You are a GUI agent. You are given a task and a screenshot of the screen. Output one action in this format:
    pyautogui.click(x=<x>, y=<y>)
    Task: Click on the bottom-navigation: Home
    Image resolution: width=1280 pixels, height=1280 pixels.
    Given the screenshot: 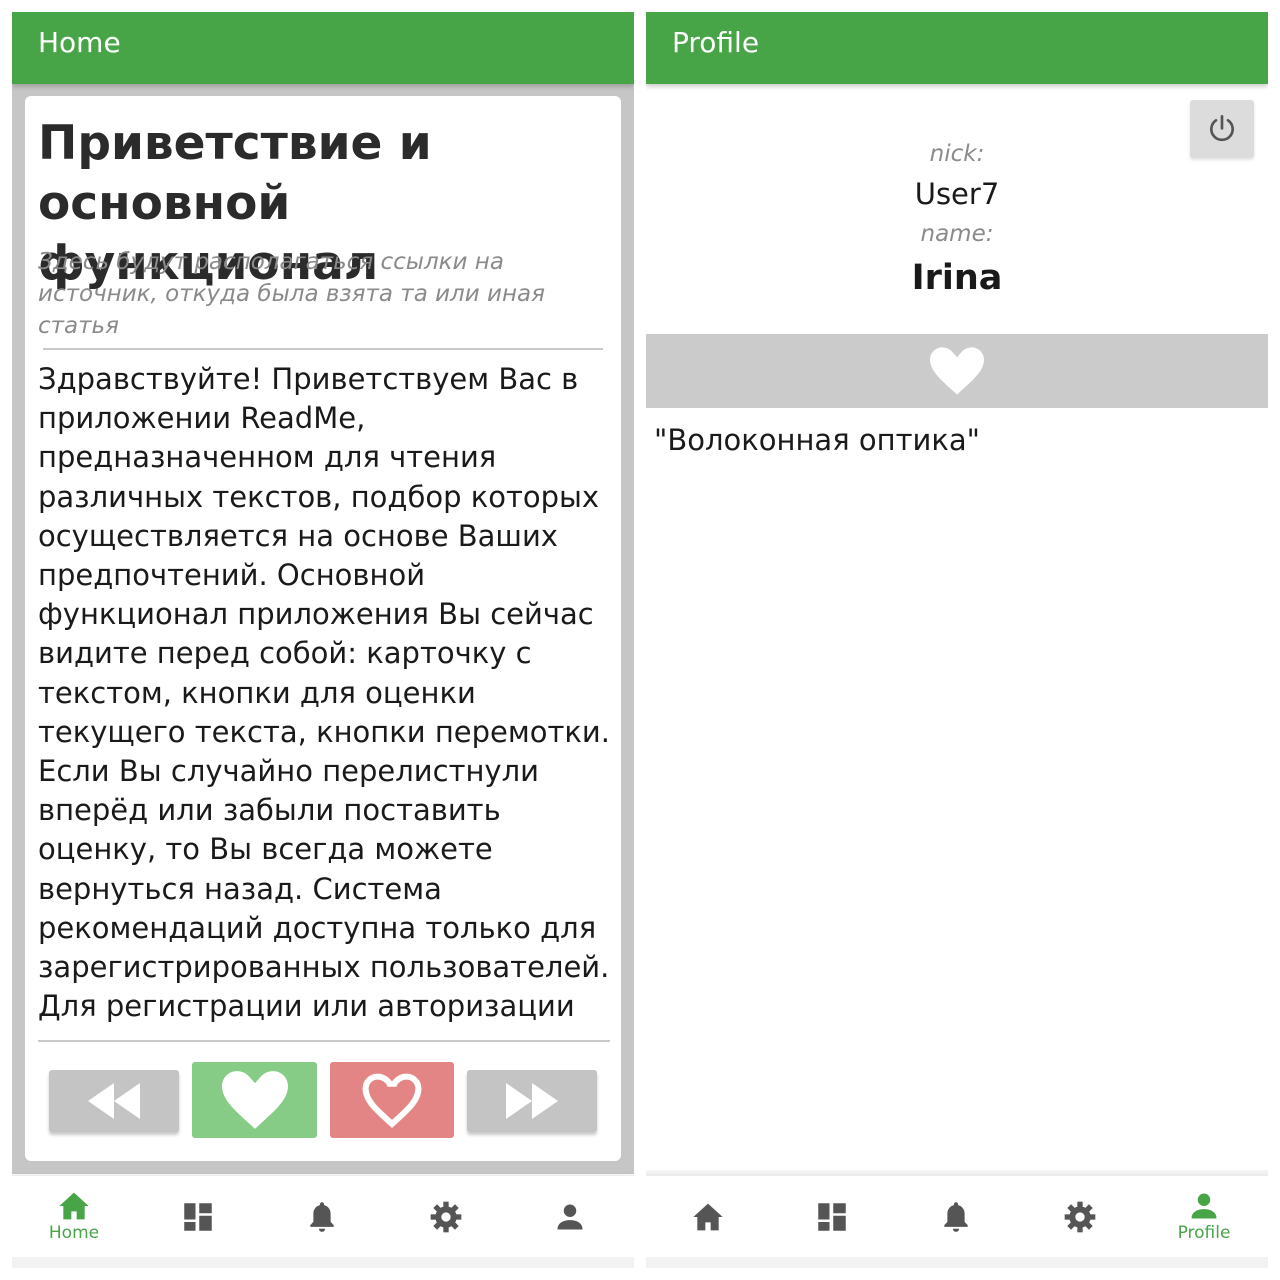 What is the action you would take?
    pyautogui.click(x=323, y=1216)
    